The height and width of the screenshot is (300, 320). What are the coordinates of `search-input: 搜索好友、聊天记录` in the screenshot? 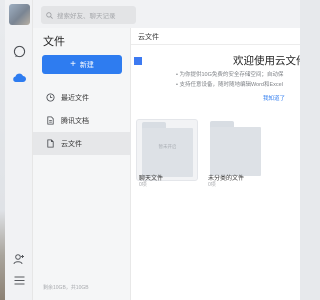 It's located at (88, 15).